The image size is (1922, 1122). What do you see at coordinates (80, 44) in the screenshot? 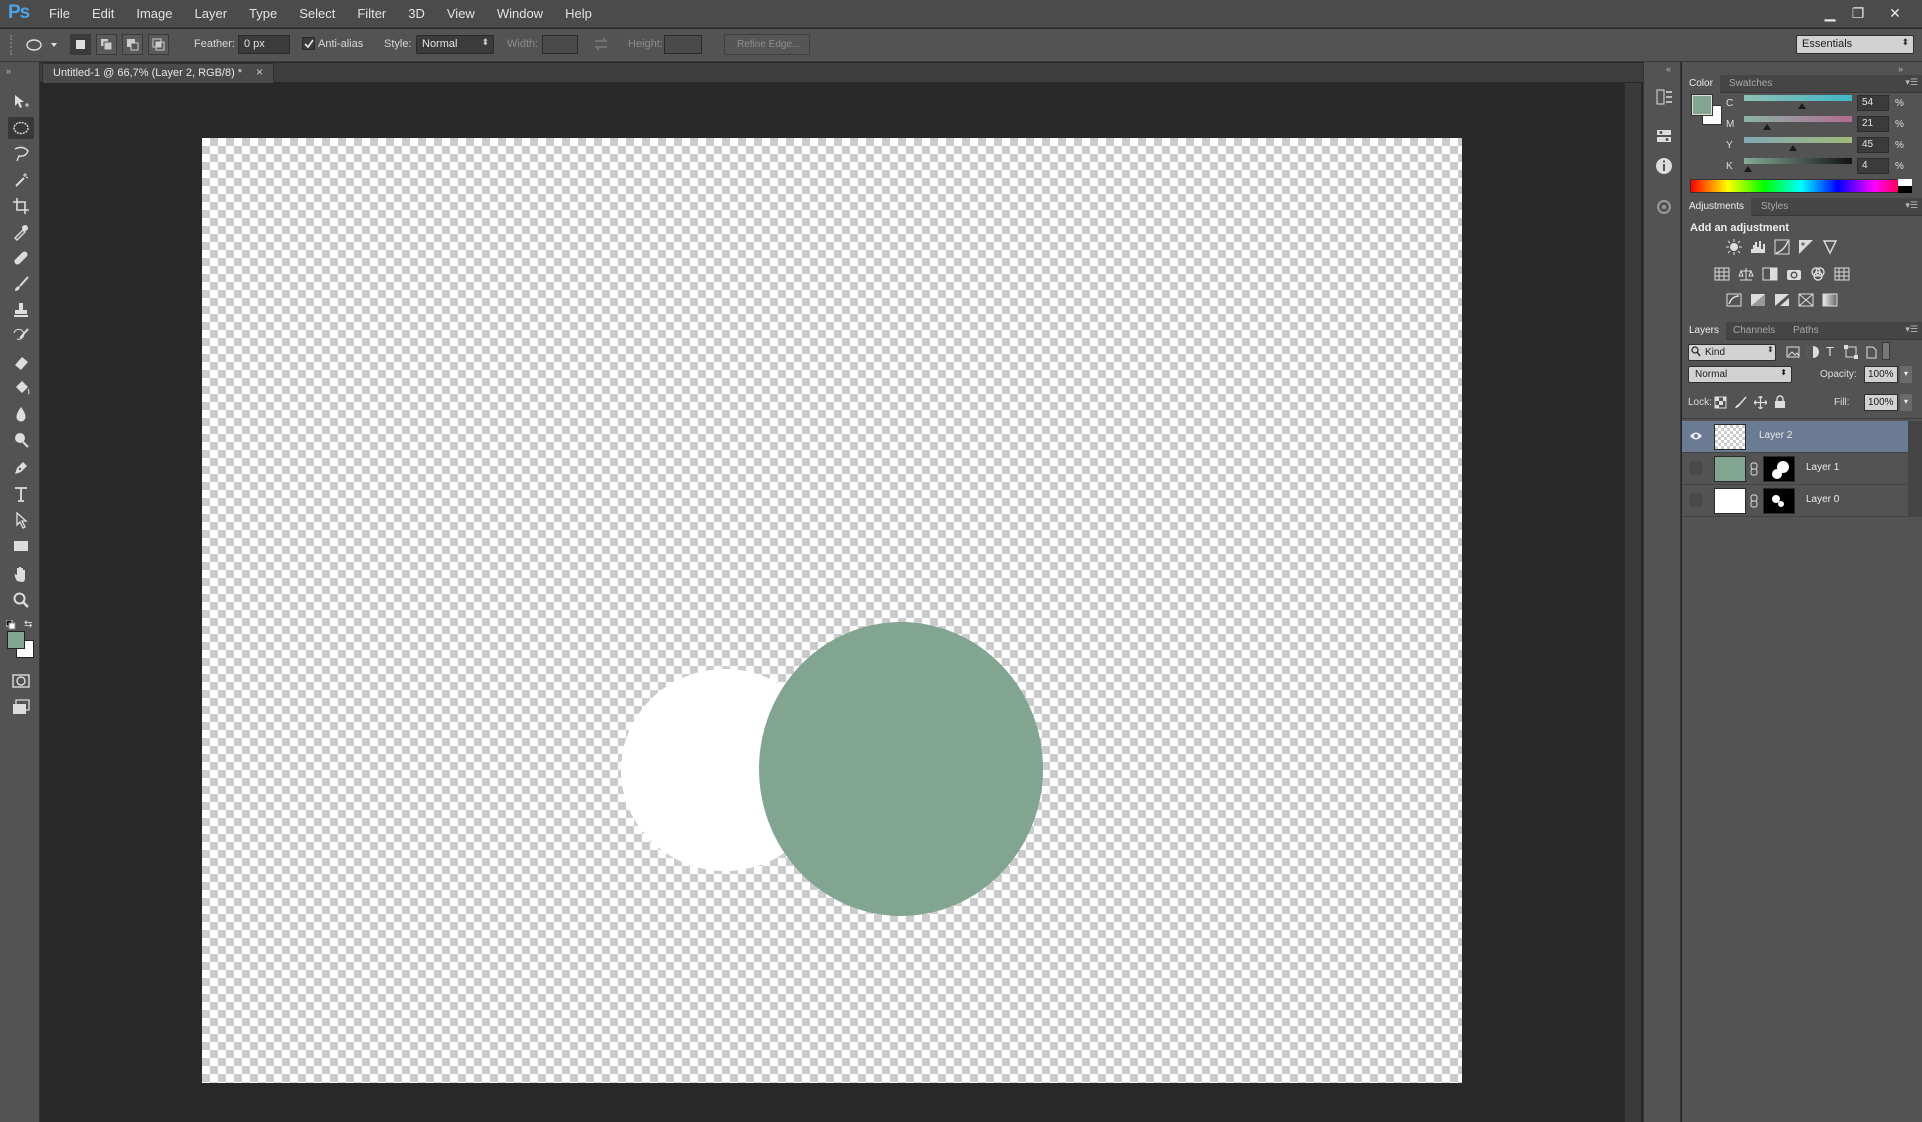
I see `new-selection-button` at bounding box center [80, 44].